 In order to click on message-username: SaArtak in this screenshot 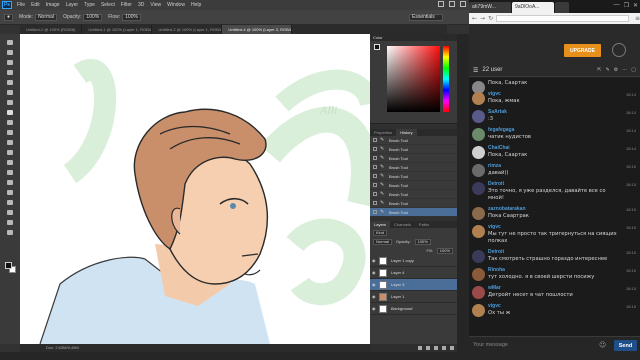, I will do `click(555, 112)`.